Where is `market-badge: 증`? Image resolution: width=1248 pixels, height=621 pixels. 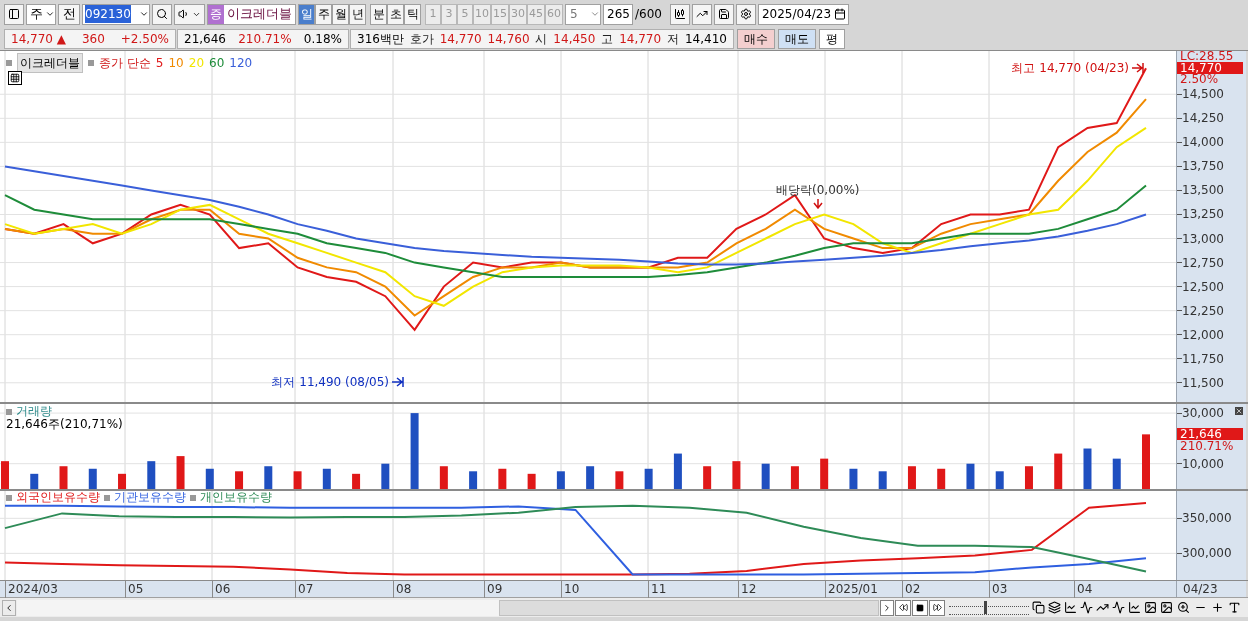 market-badge: 증 is located at coordinates (216, 14).